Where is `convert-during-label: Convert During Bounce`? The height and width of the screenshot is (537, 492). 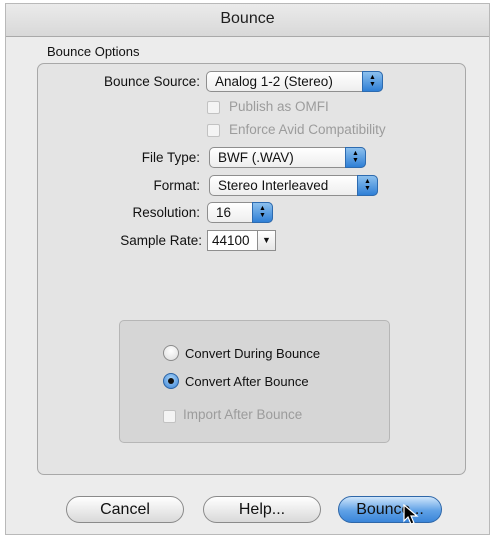
convert-during-label: Convert During Bounce is located at coordinates (253, 353).